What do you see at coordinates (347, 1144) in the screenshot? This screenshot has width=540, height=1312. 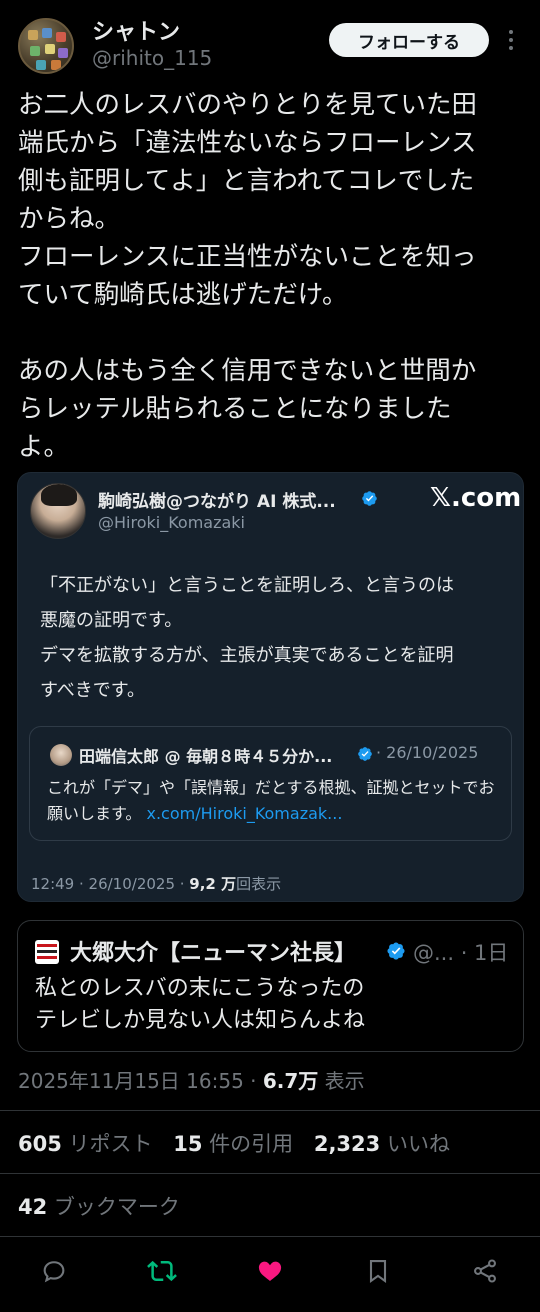 I see `likes-count: 2,323` at bounding box center [347, 1144].